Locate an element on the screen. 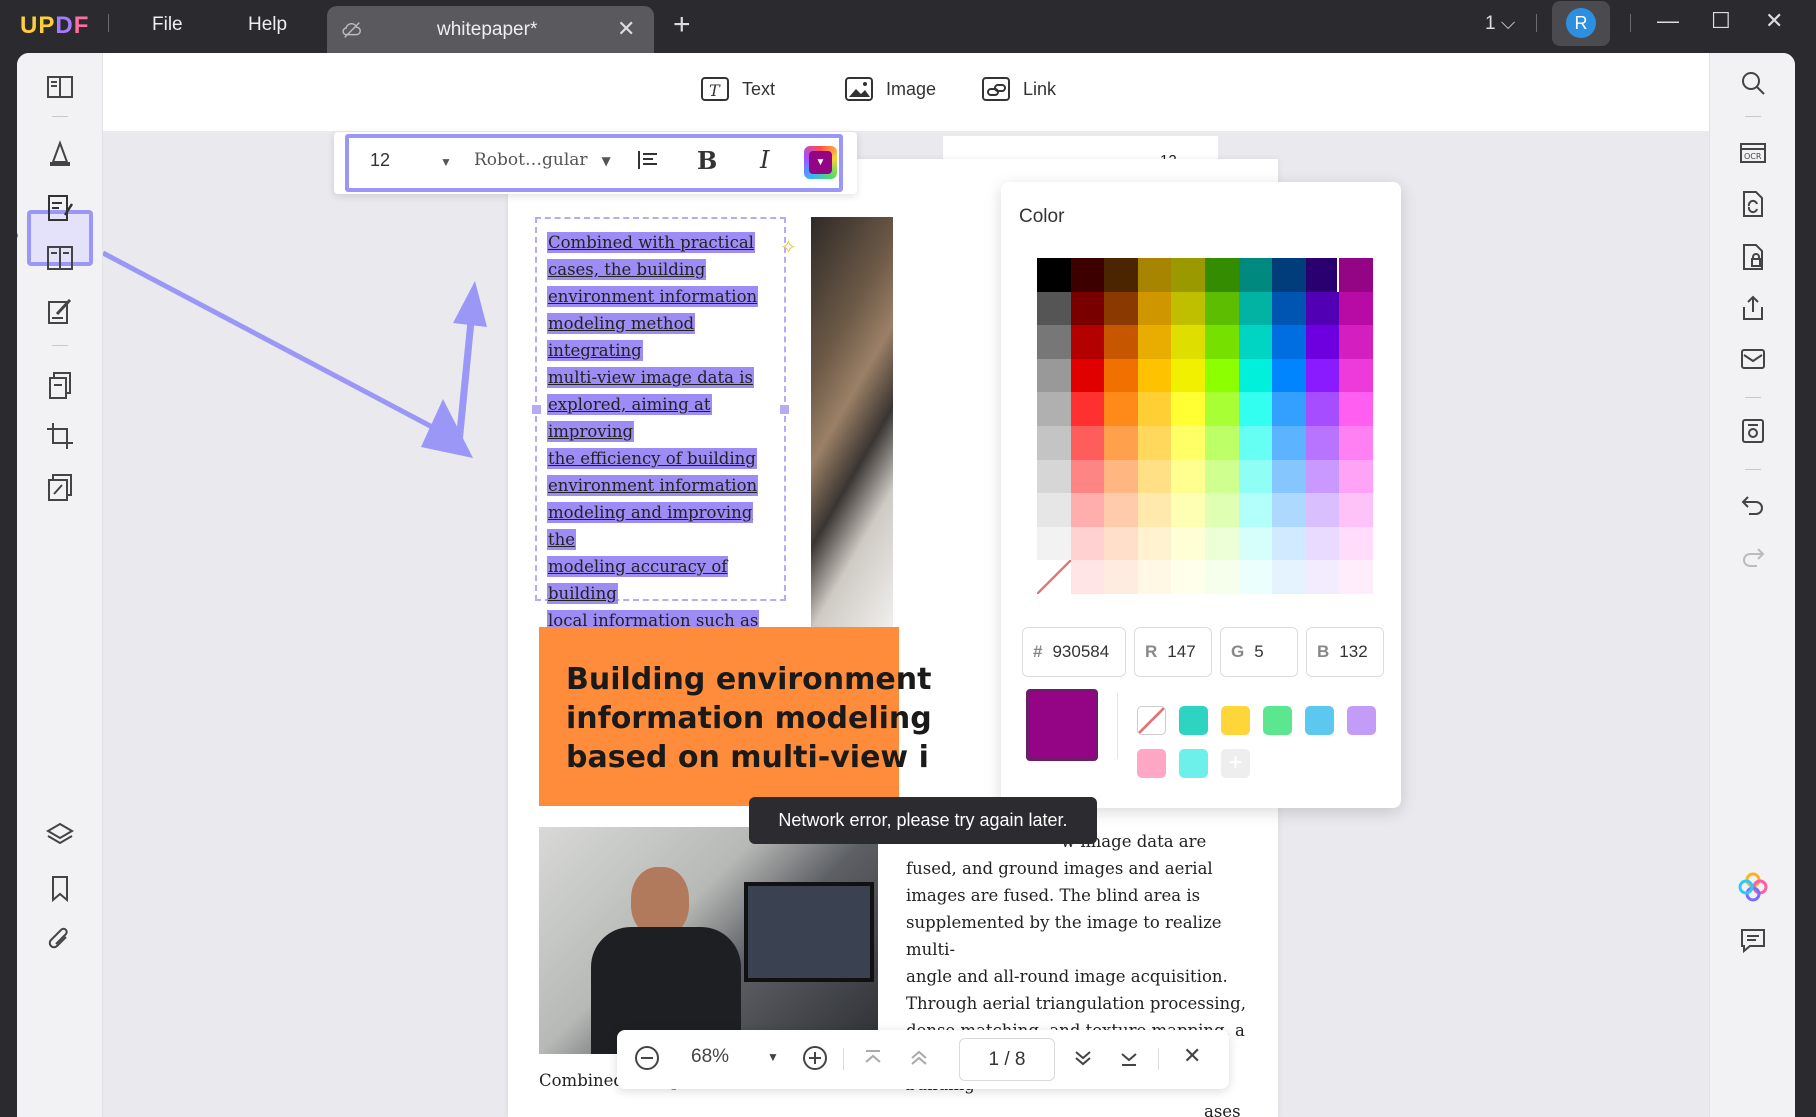 The height and width of the screenshot is (1117, 1816). search-icon is located at coordinates (1753, 83).